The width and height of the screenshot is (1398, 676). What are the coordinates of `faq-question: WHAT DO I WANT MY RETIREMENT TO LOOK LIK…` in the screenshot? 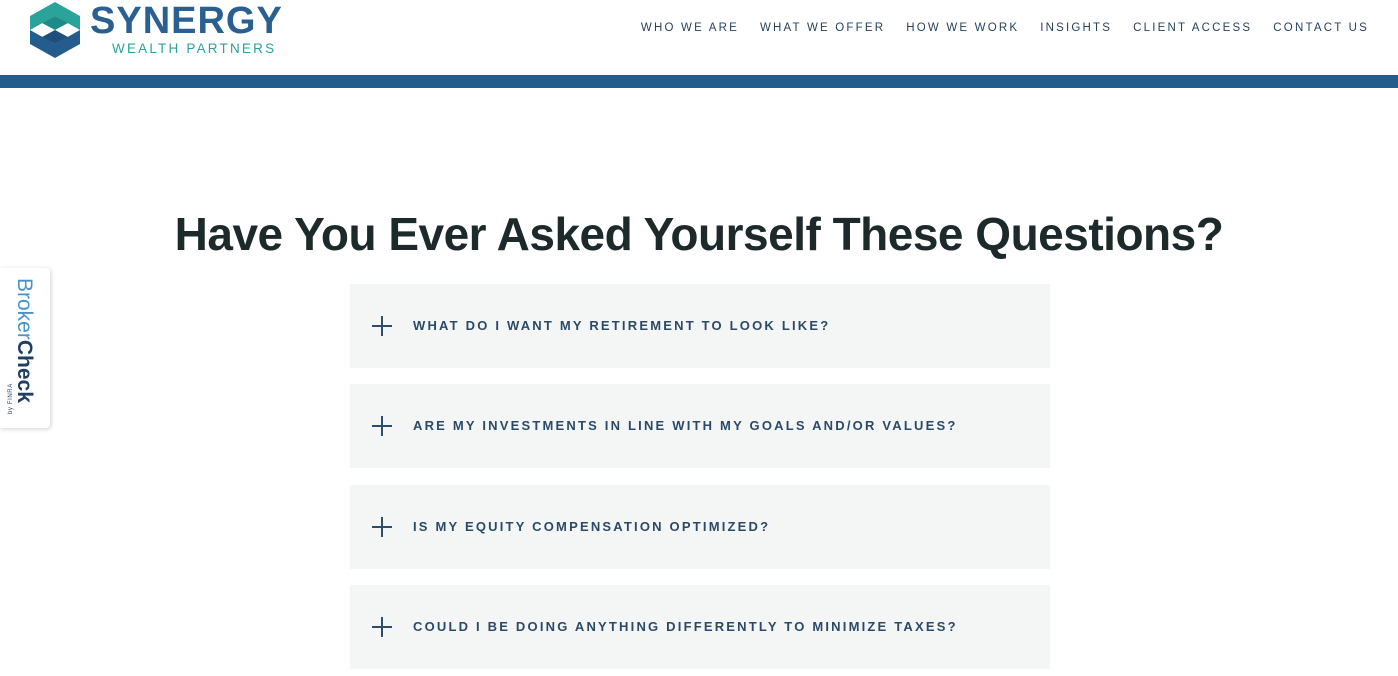 It's located at (622, 325).